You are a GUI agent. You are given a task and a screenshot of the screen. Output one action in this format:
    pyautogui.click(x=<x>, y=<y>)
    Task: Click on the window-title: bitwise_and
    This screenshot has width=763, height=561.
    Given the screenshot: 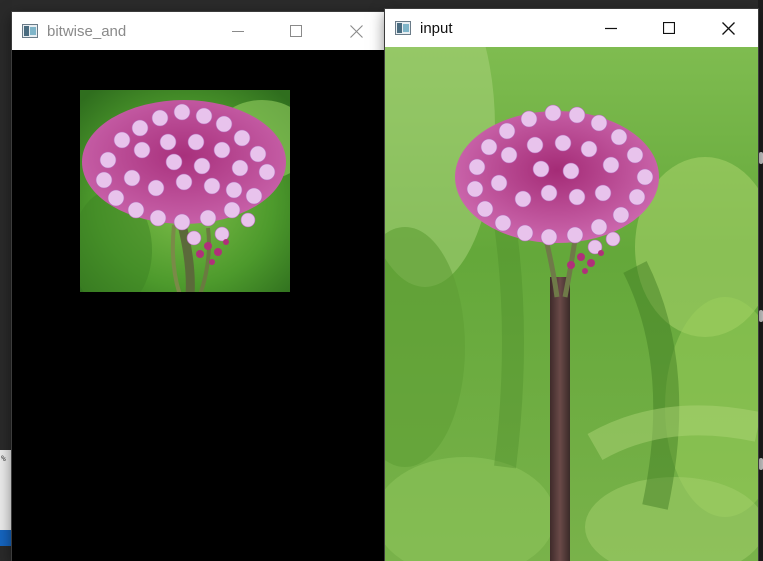 What is the action you would take?
    pyautogui.click(x=87, y=31)
    